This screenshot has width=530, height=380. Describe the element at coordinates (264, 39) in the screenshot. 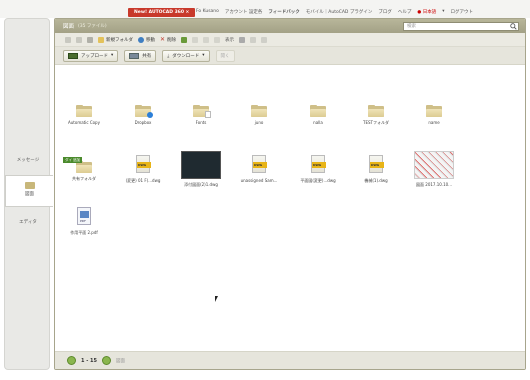

I see `refresh-icon` at that location.